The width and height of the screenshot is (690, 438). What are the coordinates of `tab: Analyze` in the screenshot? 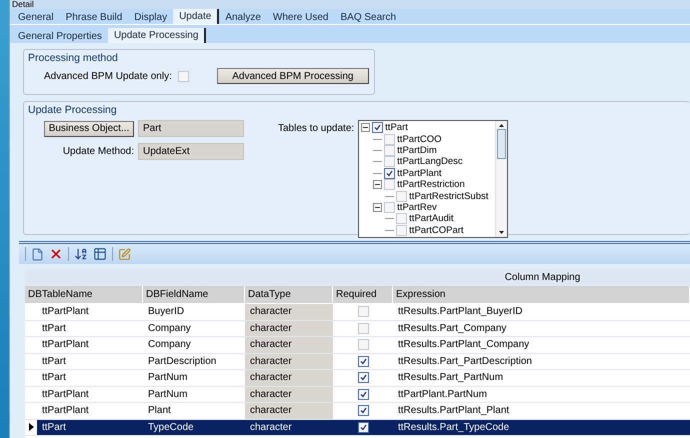 It's located at (243, 17).